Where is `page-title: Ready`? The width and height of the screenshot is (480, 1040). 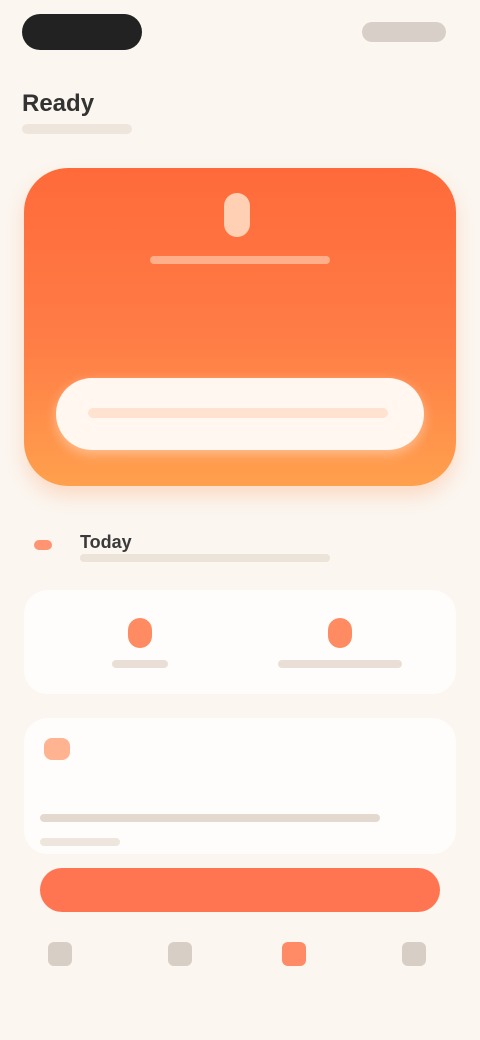
page-title: Ready is located at coordinates (58, 103).